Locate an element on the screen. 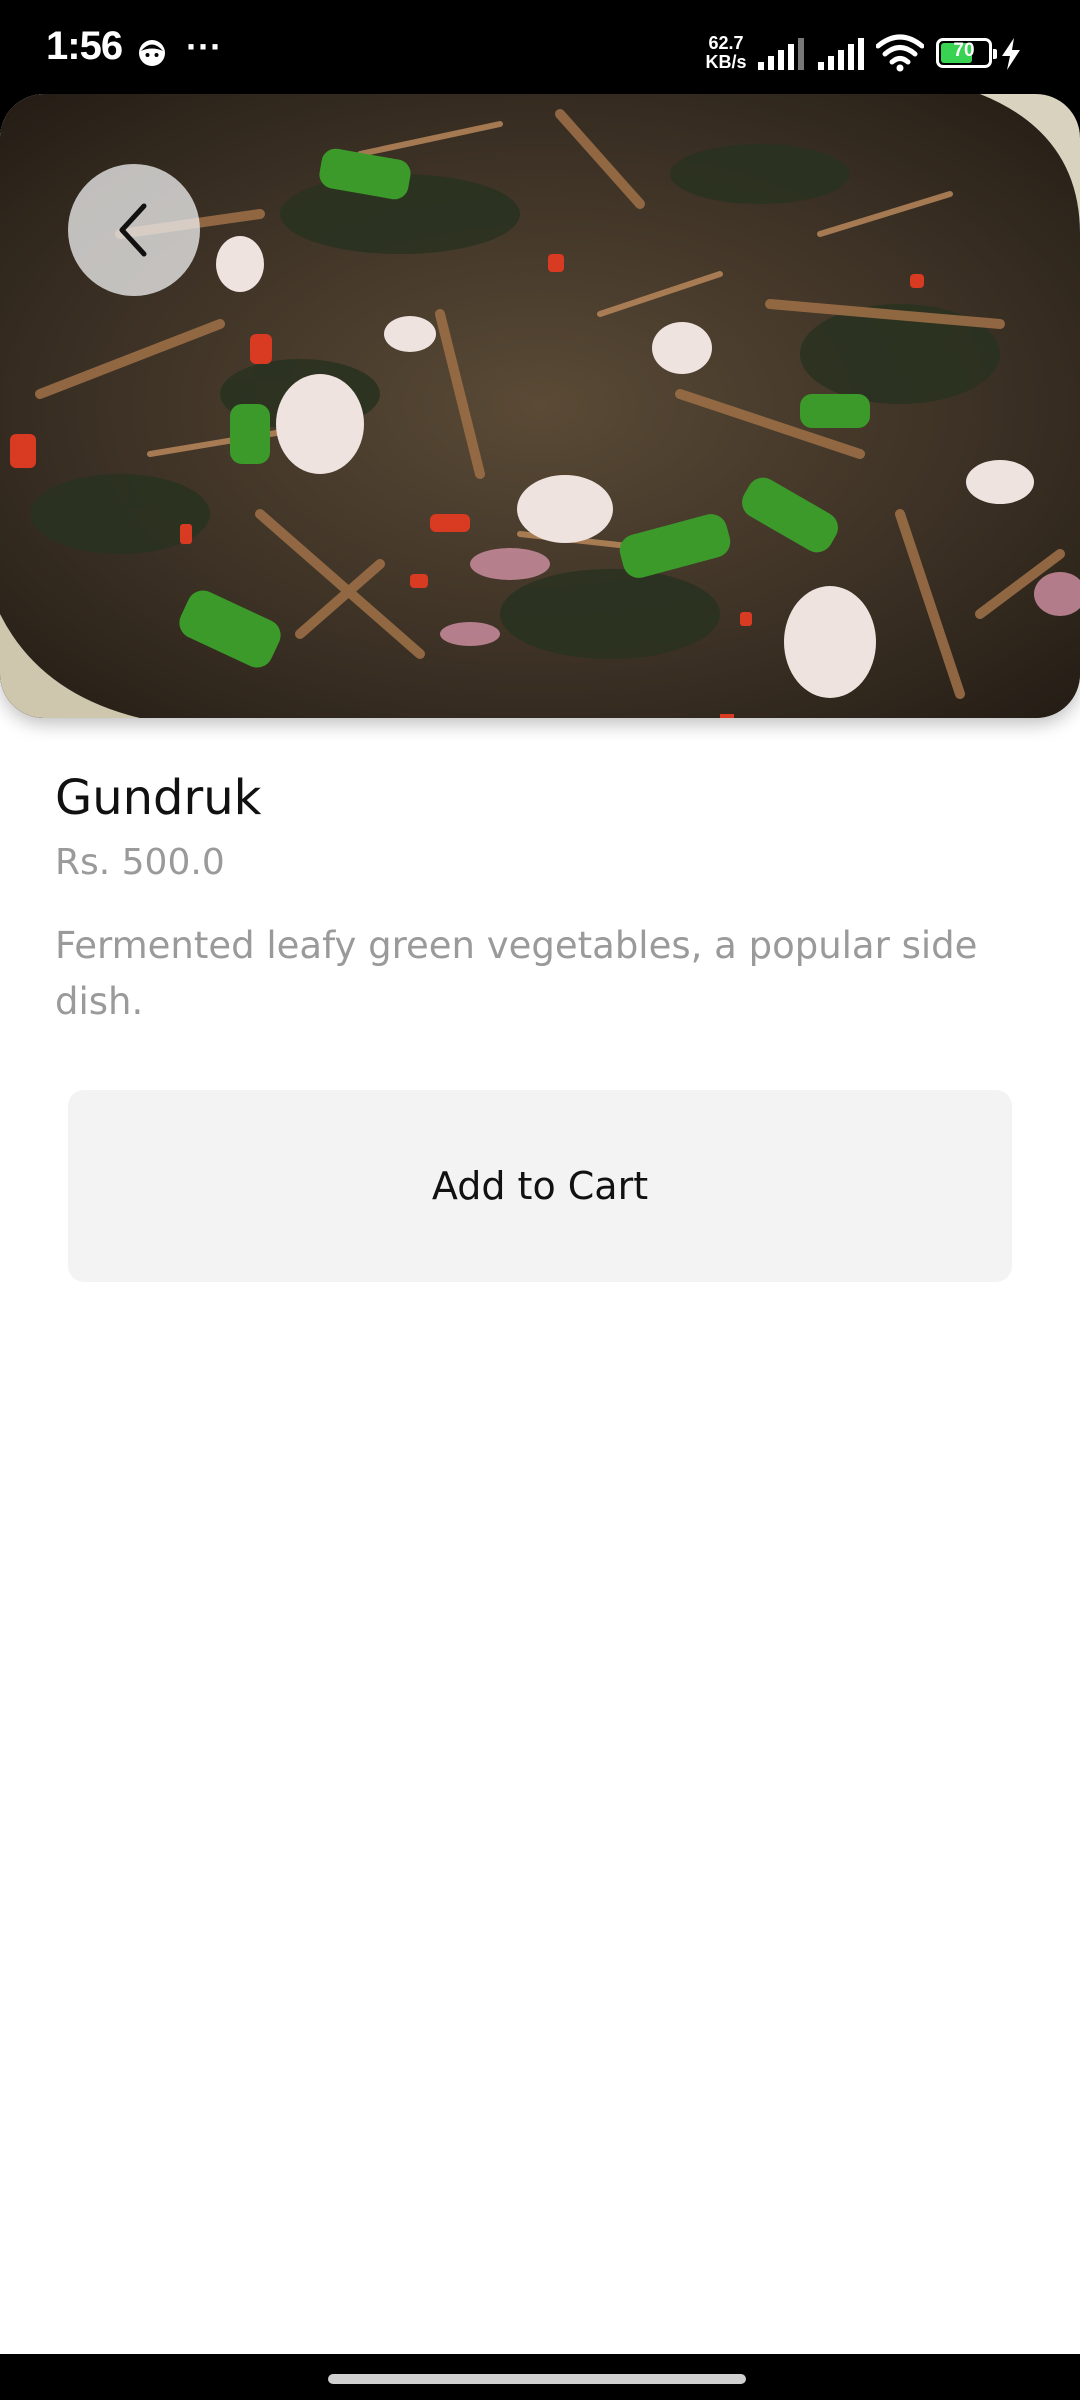 This screenshot has height=2400, width=1080. chevron-left-icon is located at coordinates (133, 230).